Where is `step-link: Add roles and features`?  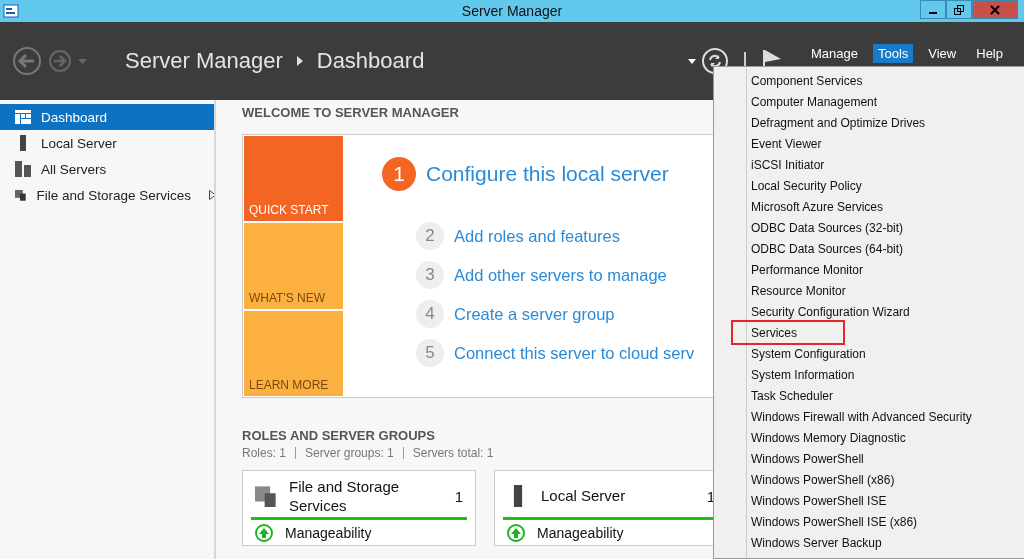 step-link: Add roles and features is located at coordinates (537, 236).